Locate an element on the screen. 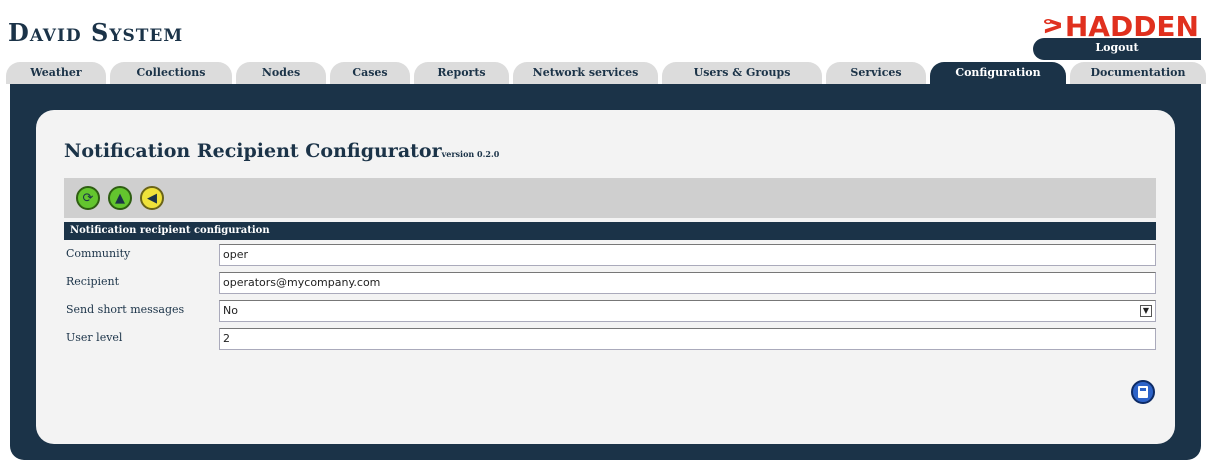 The image size is (1211, 465). section-header: Notification recipient configuration is located at coordinates (610, 231).